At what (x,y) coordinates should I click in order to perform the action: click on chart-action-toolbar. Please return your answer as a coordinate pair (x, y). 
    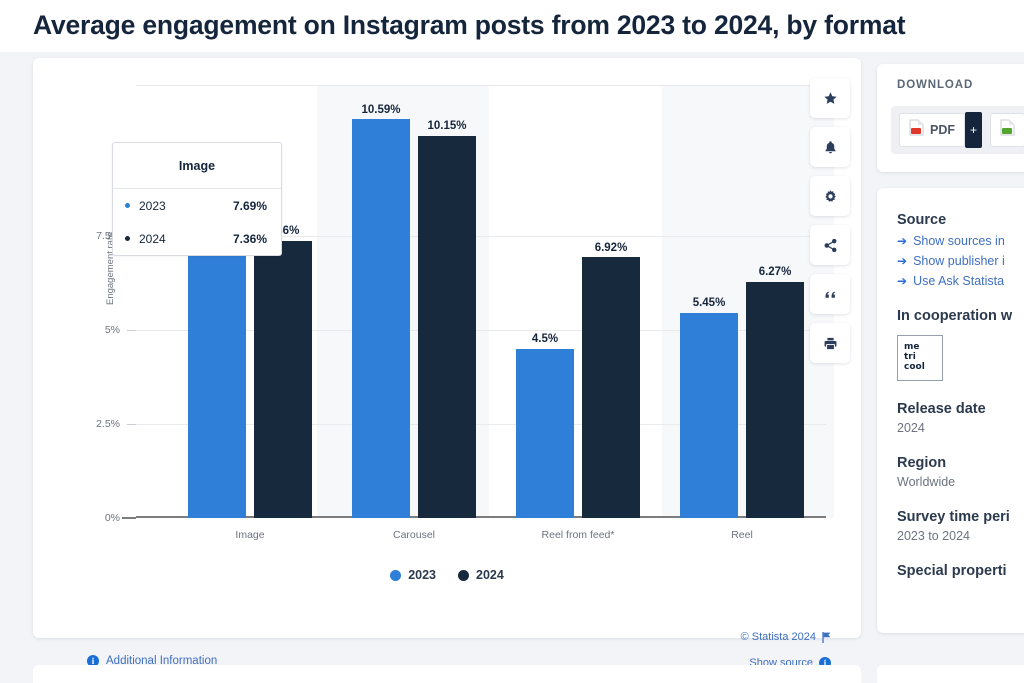
    Looking at the image, I should click on (830, 220).